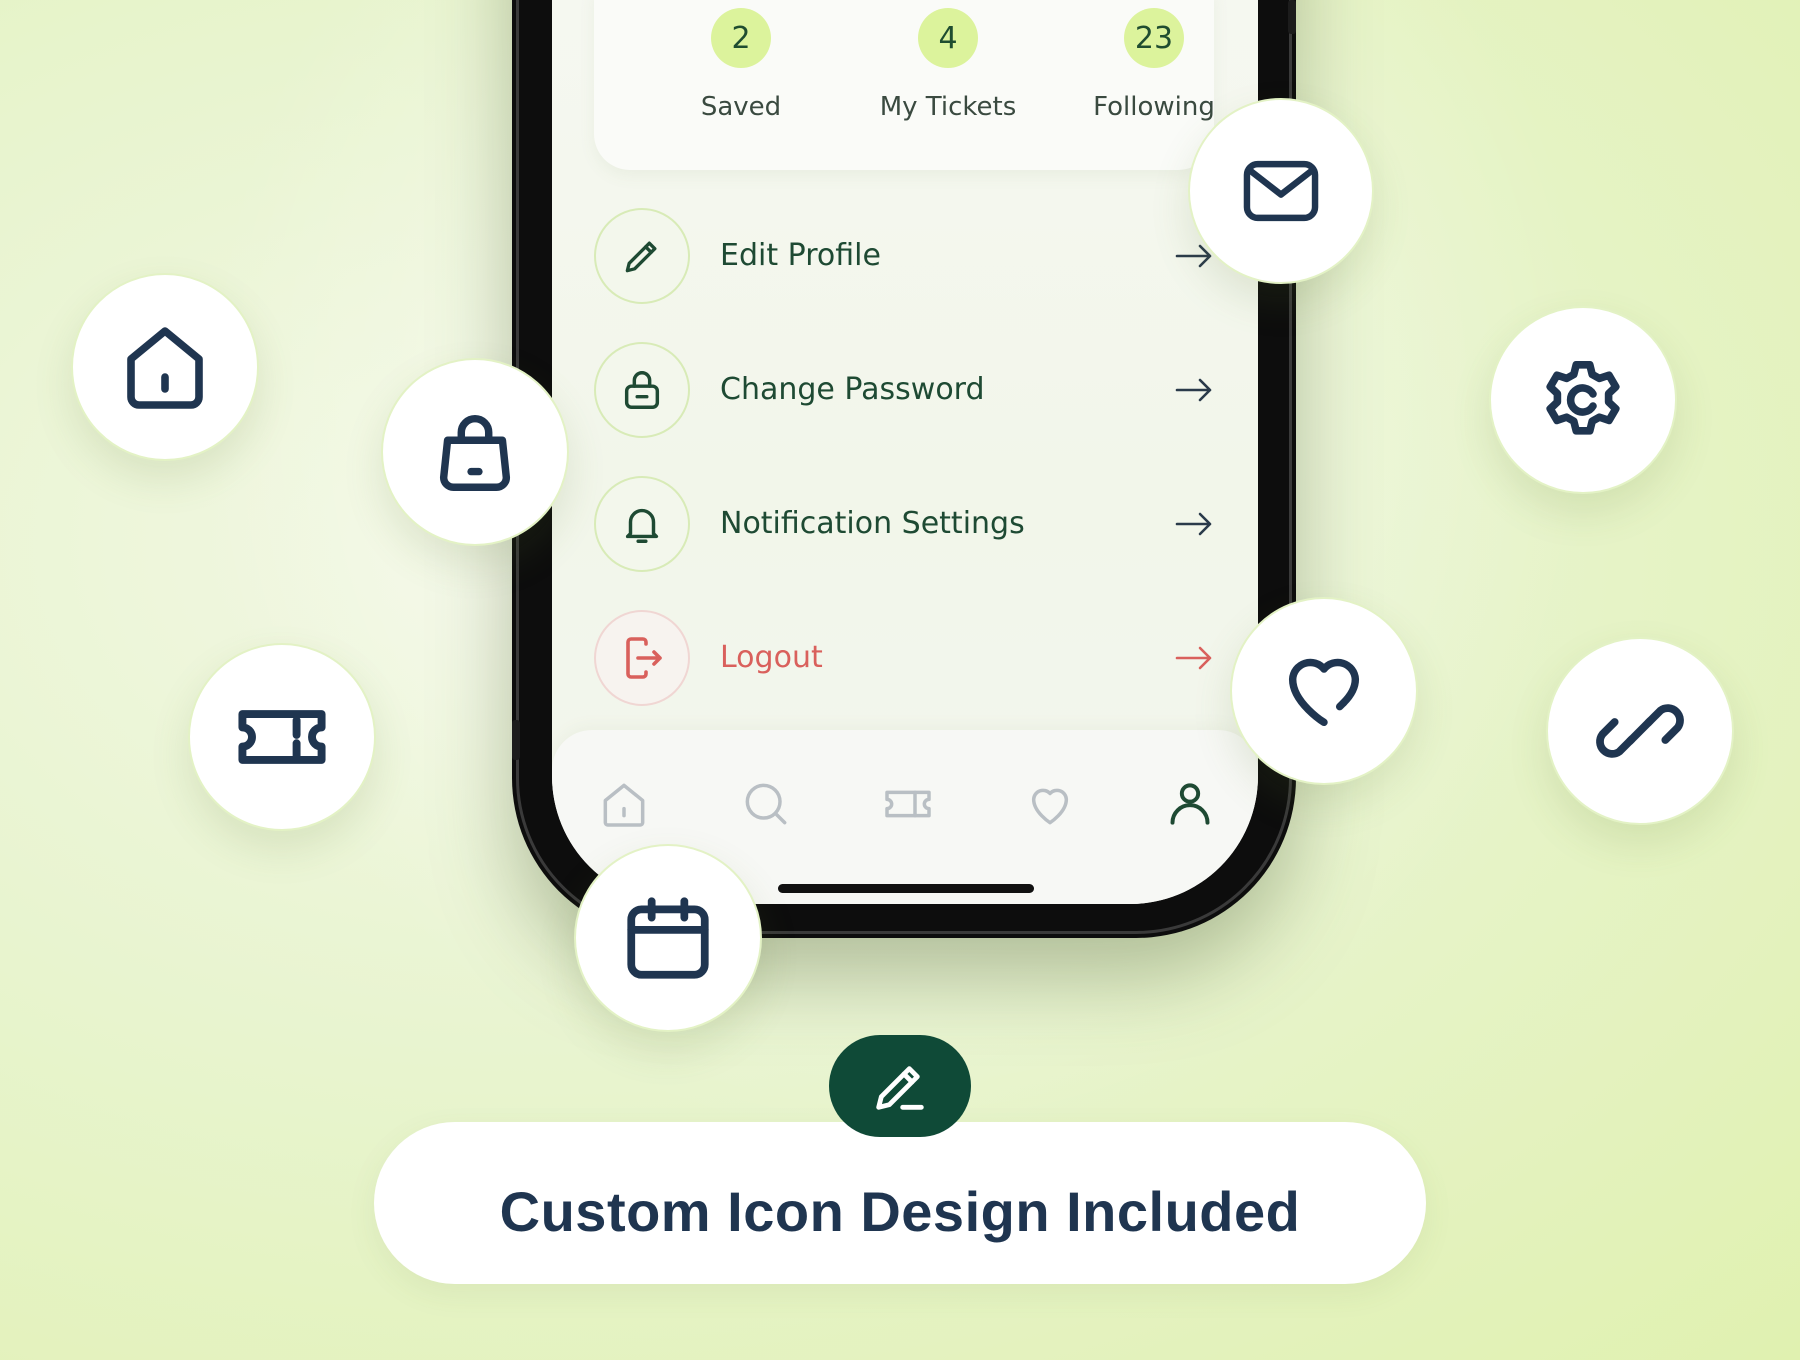 The width and height of the screenshot is (1800, 1360). I want to click on menu-item-edit-profile: Edit Profile, so click(904, 256).